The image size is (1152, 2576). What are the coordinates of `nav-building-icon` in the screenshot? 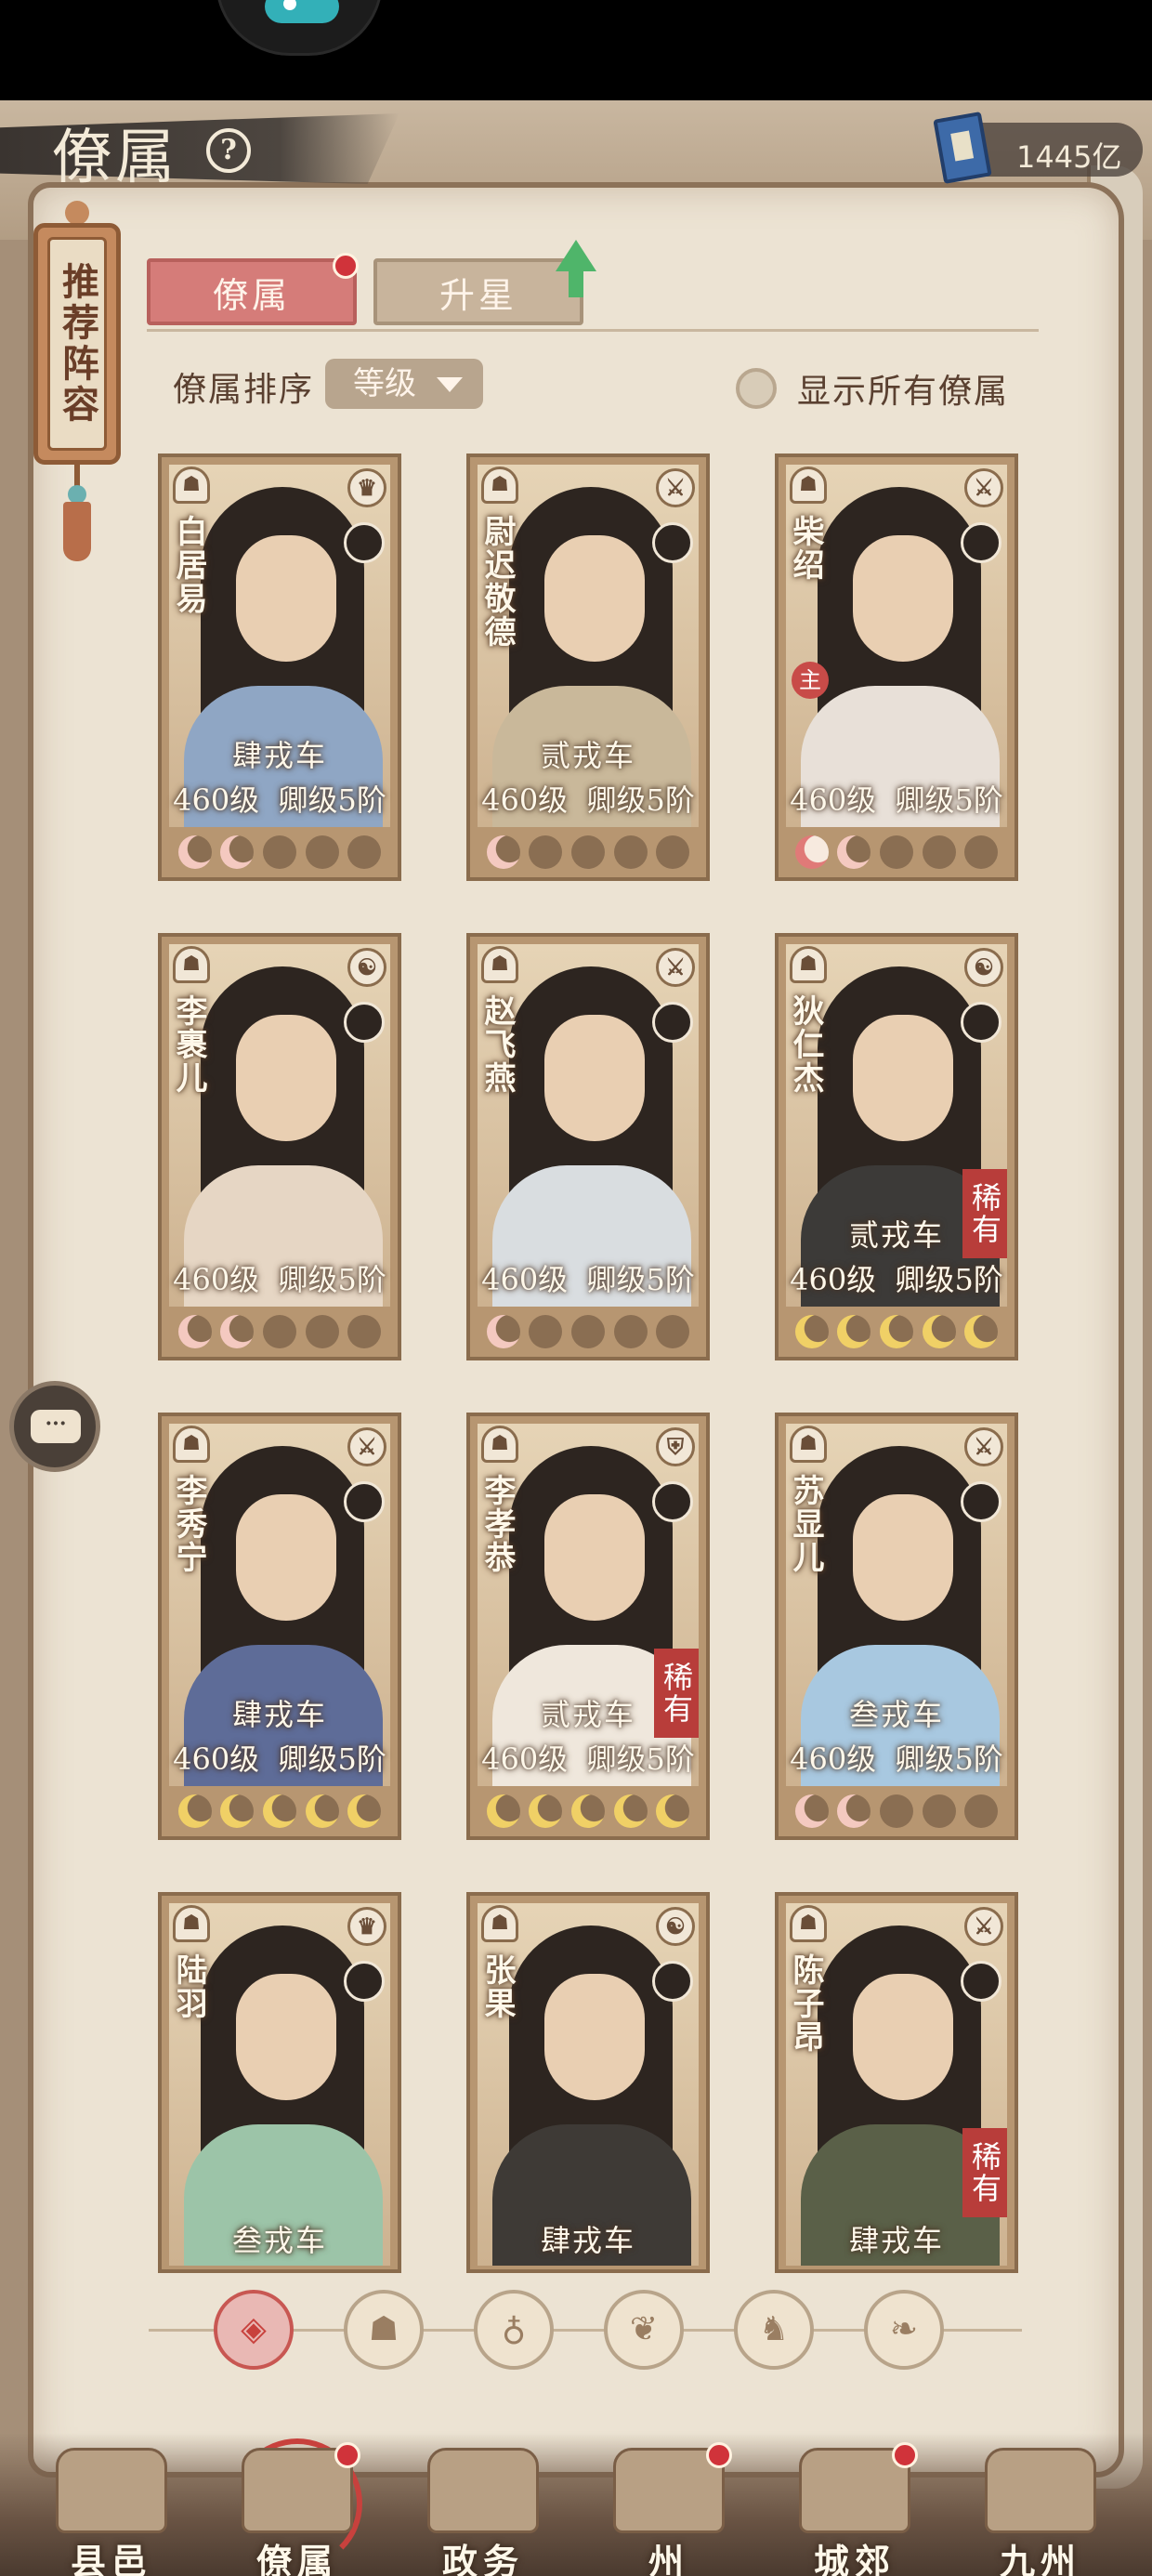 It's located at (483, 2490).